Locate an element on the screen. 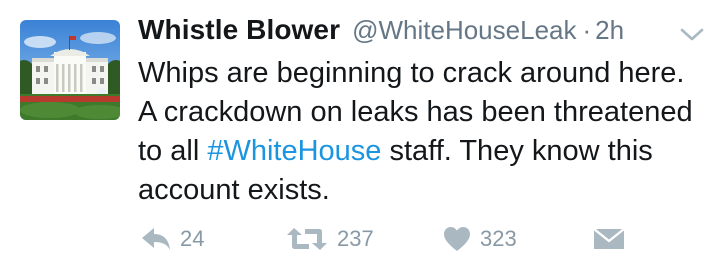 Image resolution: width=721 pixels, height=272 pixels. heart-icon is located at coordinates (457, 239).